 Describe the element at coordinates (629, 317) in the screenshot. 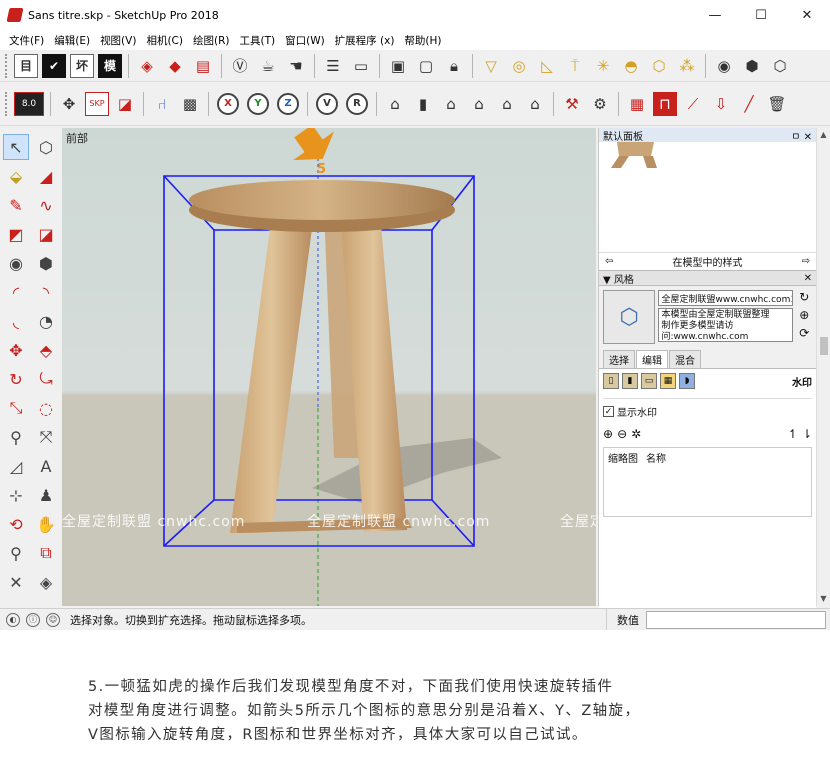

I see `style-thumbnail-icon: ⬡` at that location.